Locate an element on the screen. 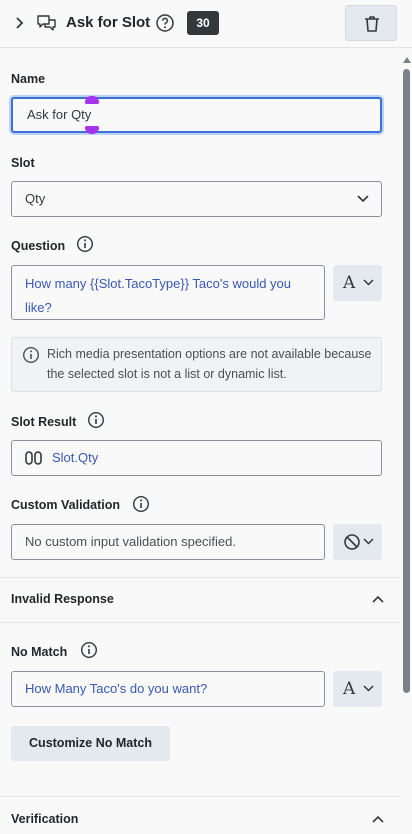 The height and width of the screenshot is (834, 412). no-match-value: How Many Taco's do you want? is located at coordinates (116, 688).